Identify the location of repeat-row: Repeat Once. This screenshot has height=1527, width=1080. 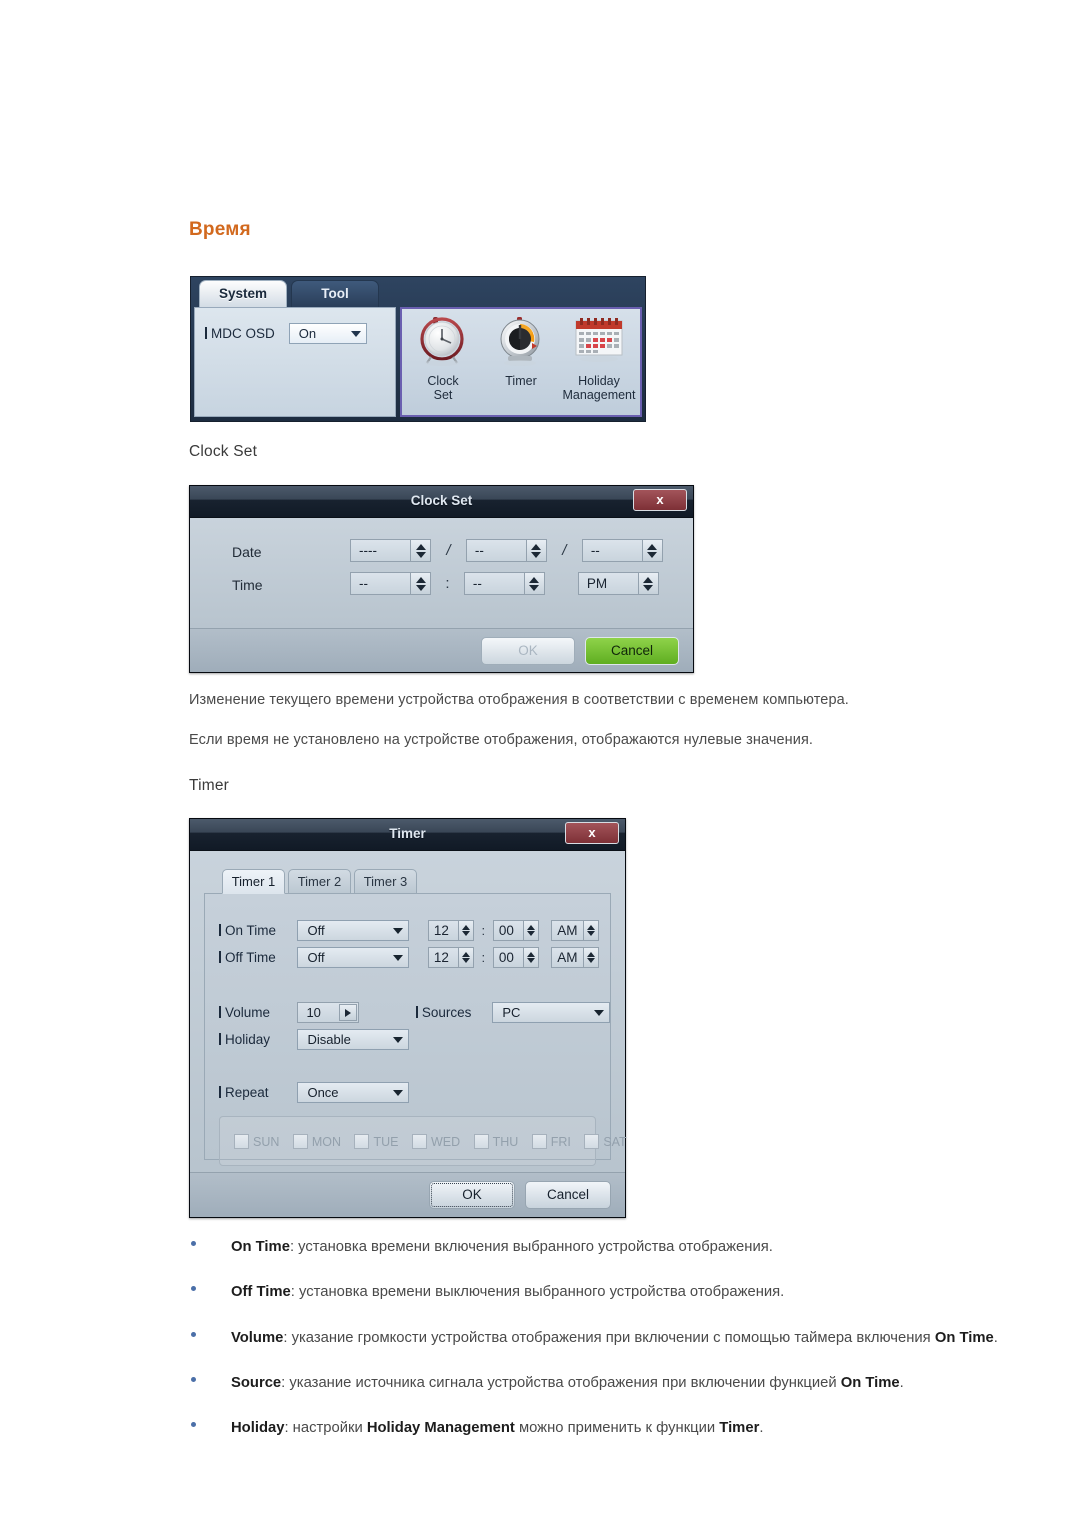
(314, 1092).